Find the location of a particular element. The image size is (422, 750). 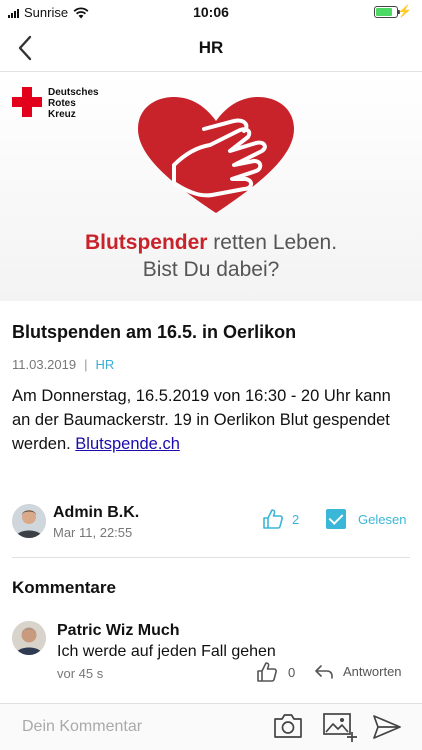

comments-heading: Kommentare is located at coordinates (64, 587).